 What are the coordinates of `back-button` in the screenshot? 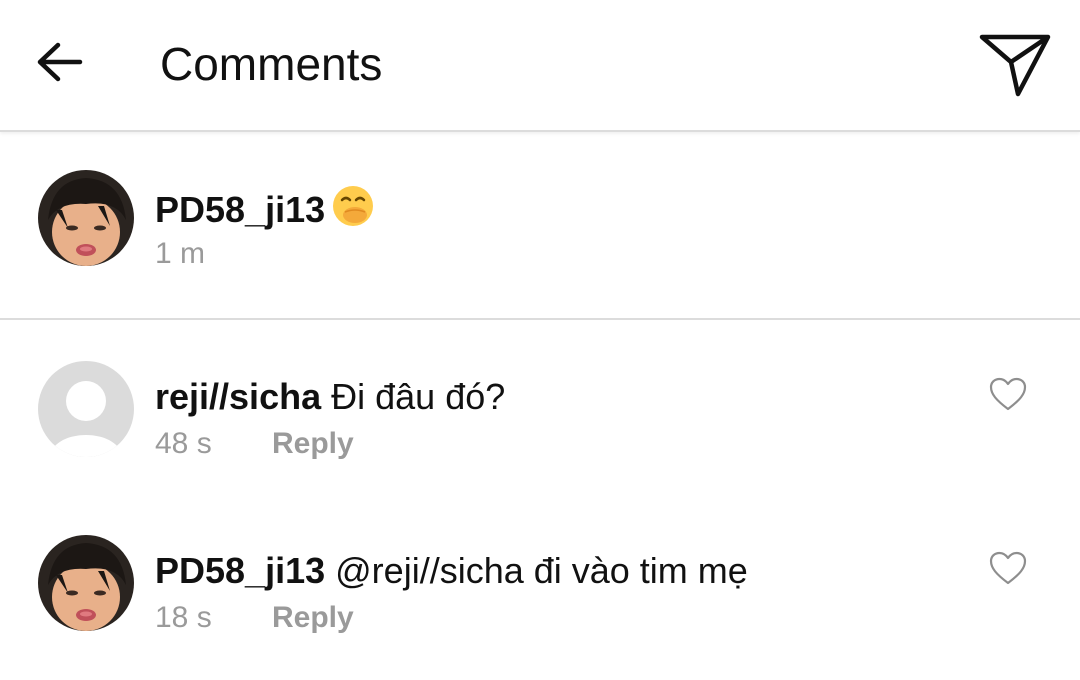 It's located at (60, 62).